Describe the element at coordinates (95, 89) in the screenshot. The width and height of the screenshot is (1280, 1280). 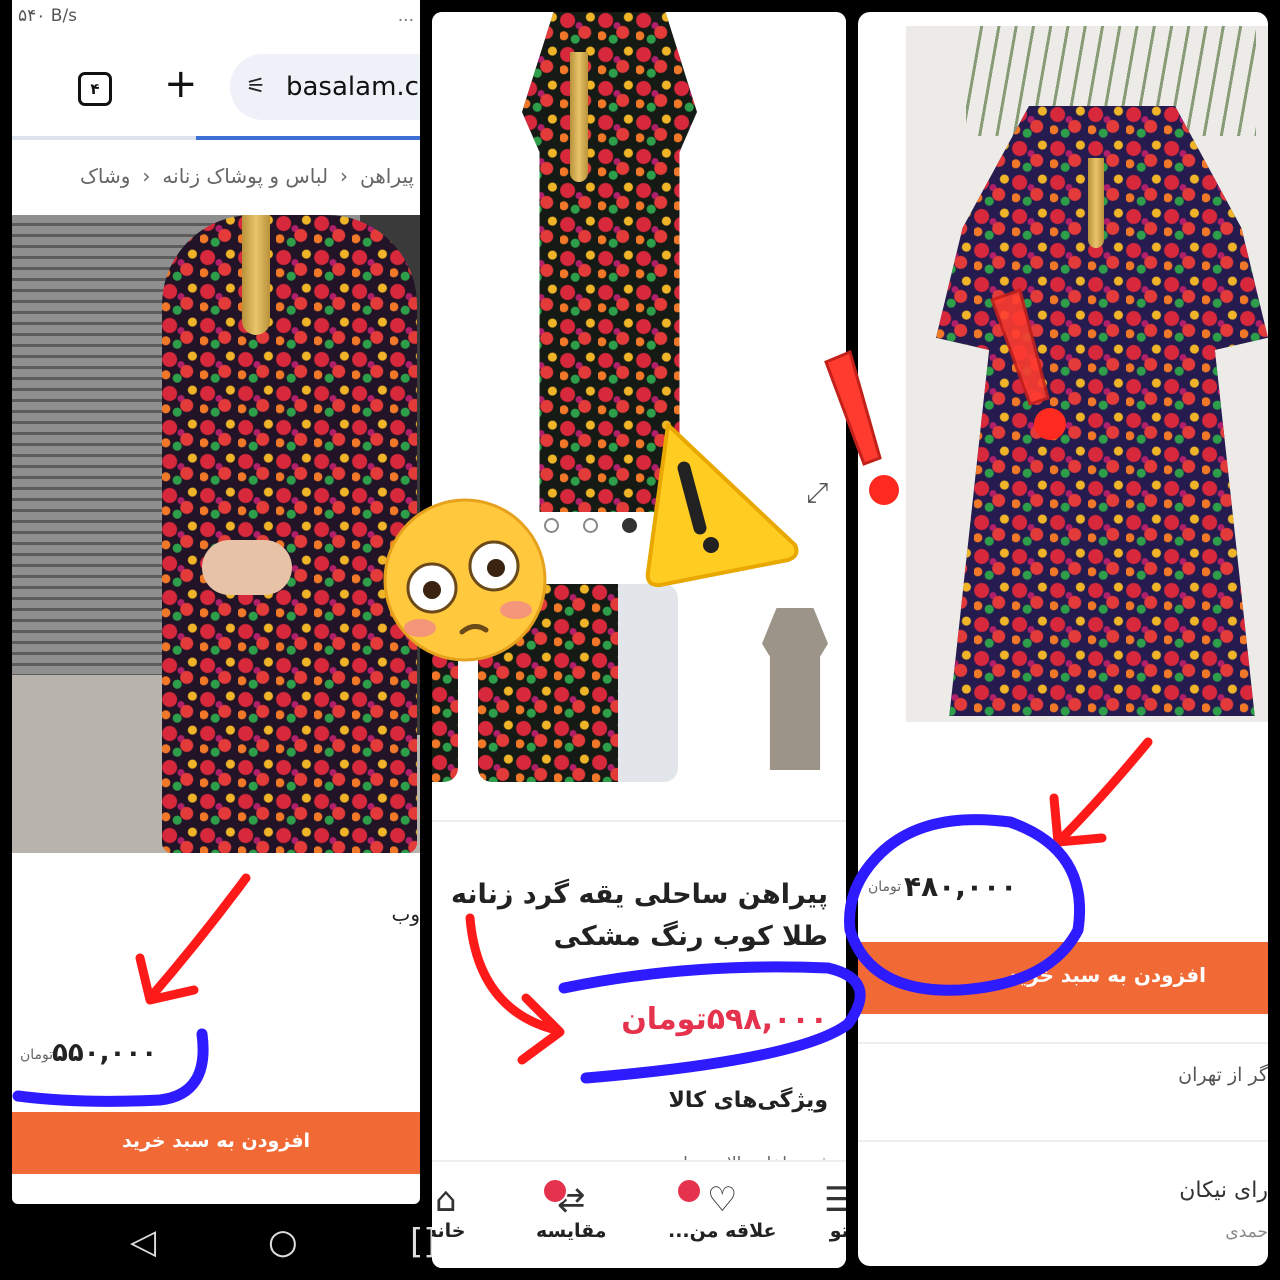
I see `tab-count-button: ۴` at that location.